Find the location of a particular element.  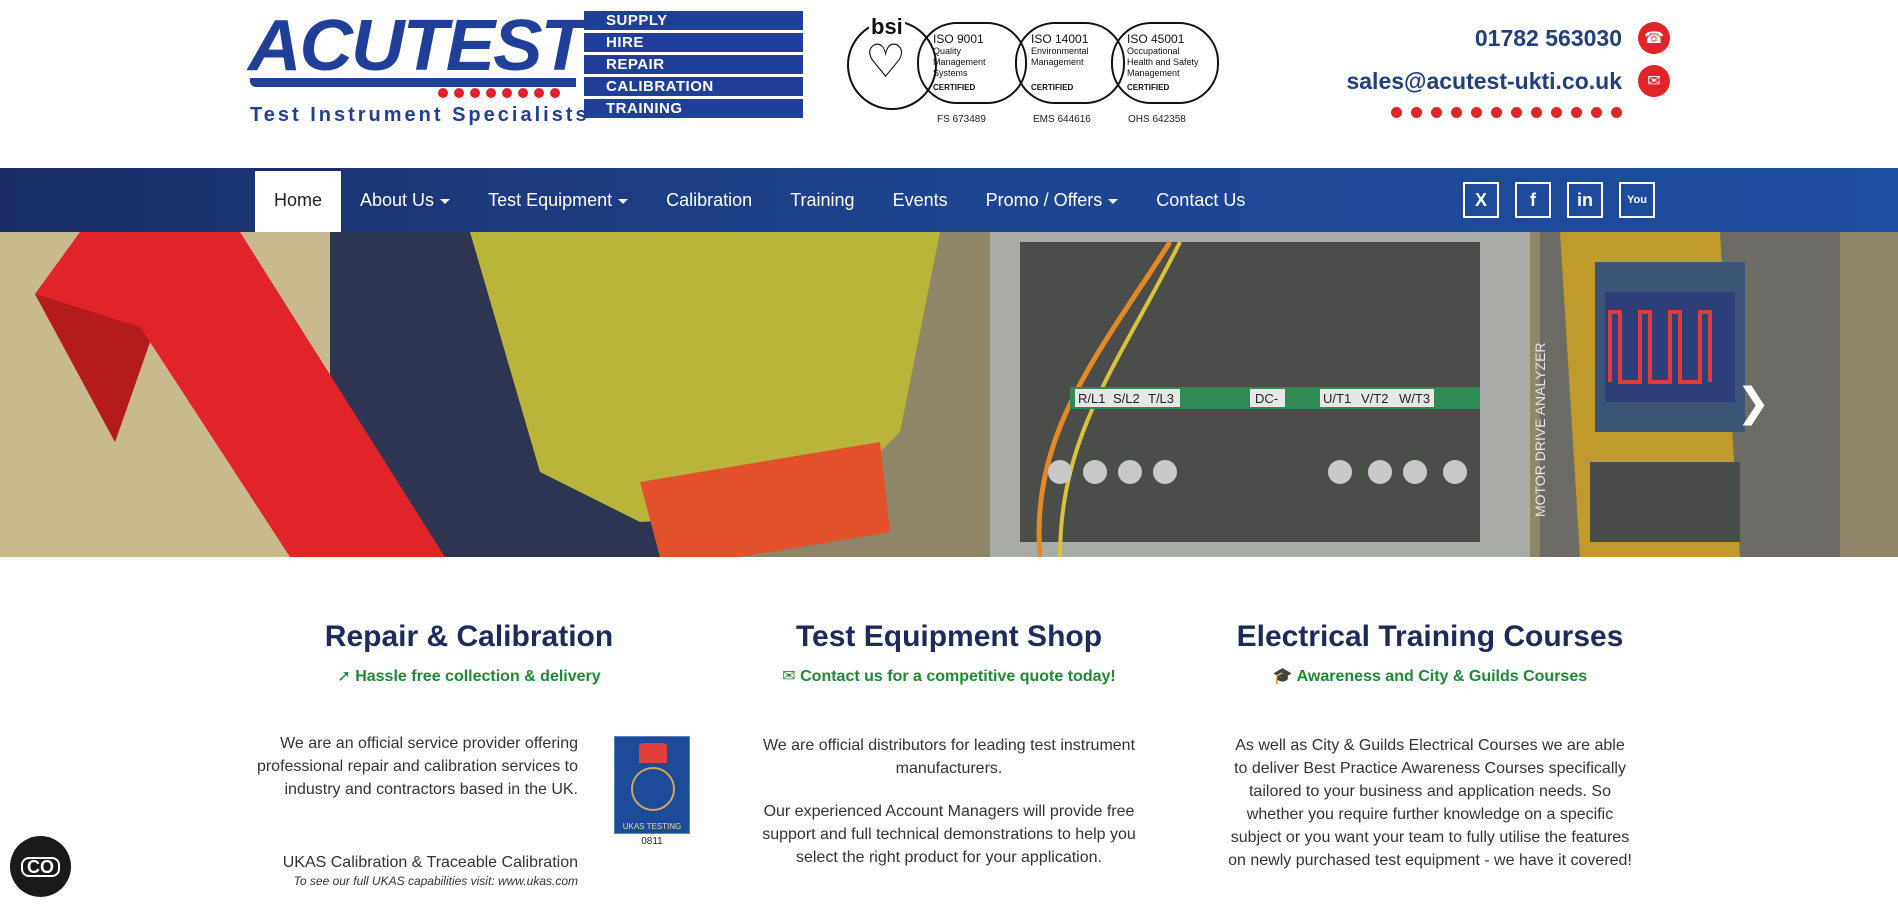

terminal-label-wt3: W/T3 is located at coordinates (1414, 398).